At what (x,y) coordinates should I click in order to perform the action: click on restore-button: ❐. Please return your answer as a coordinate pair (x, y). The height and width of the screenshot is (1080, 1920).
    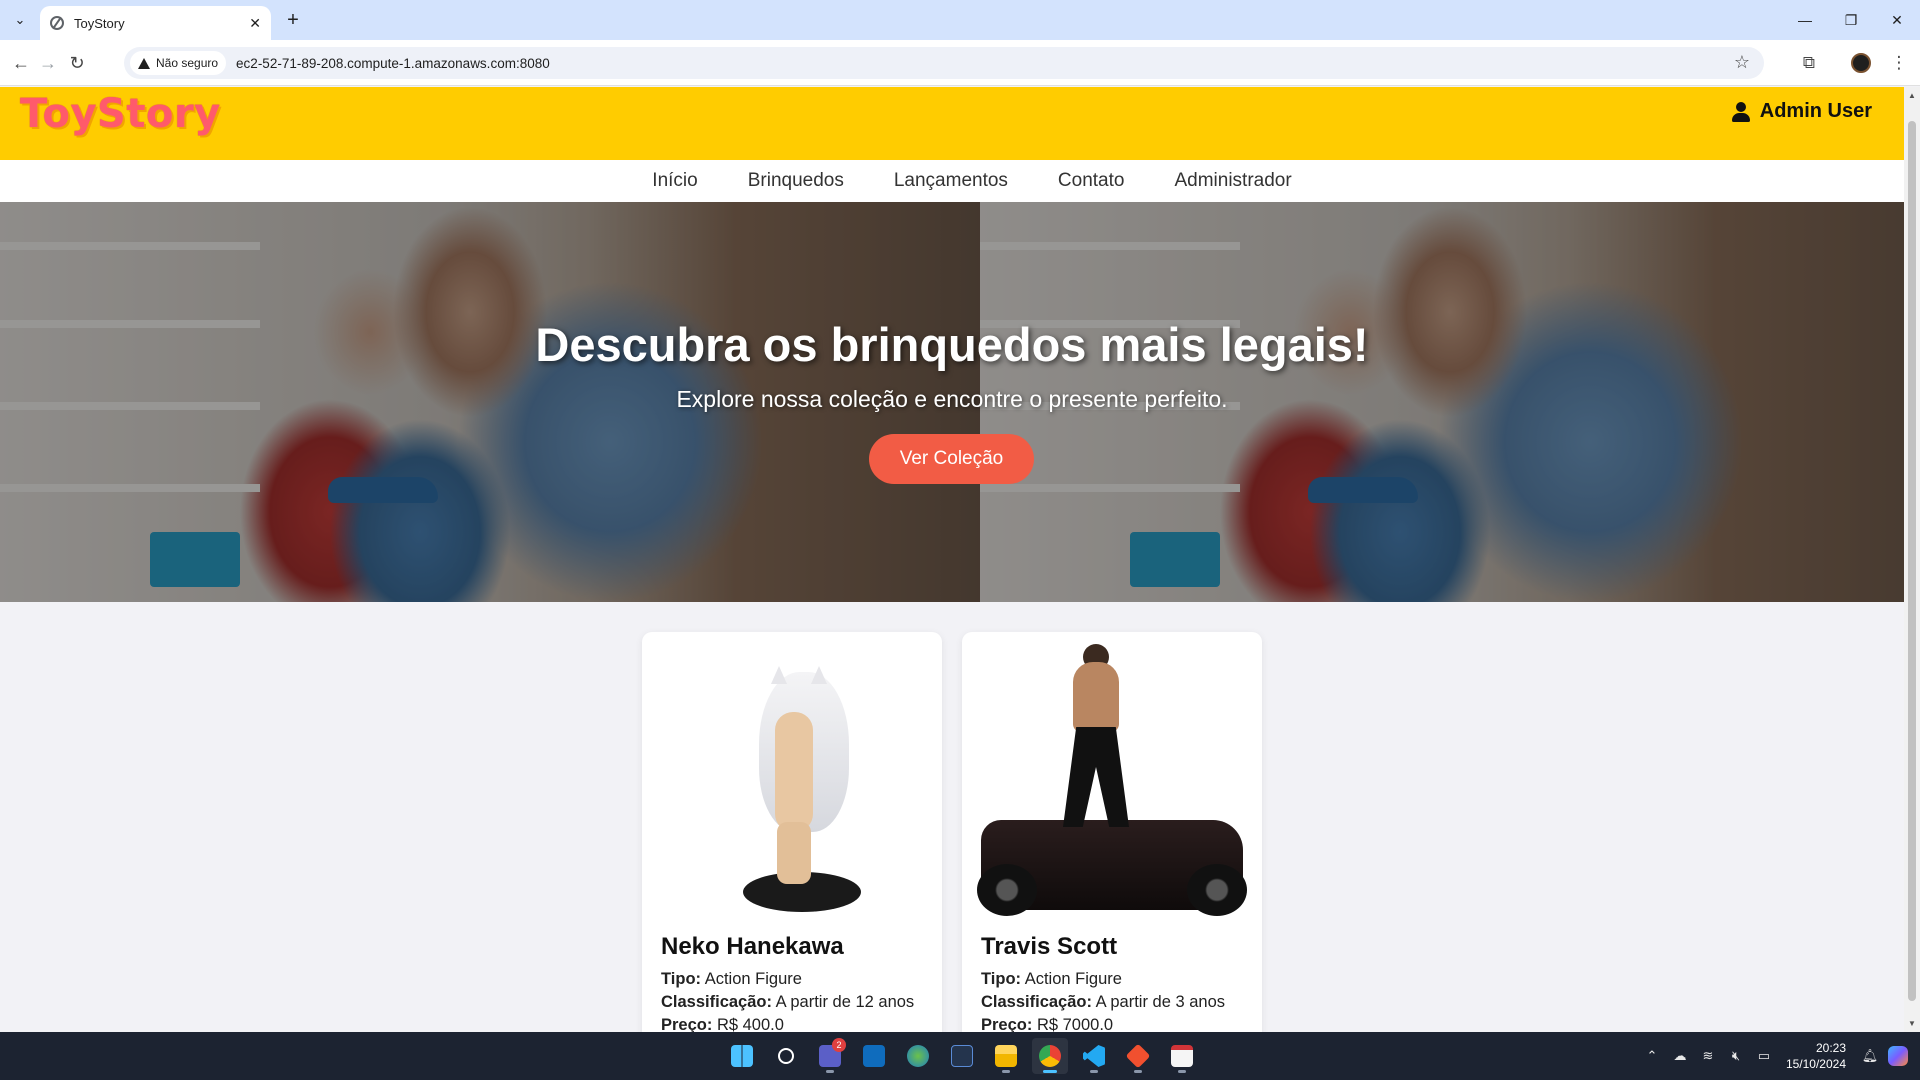
    Looking at the image, I should click on (1851, 20).